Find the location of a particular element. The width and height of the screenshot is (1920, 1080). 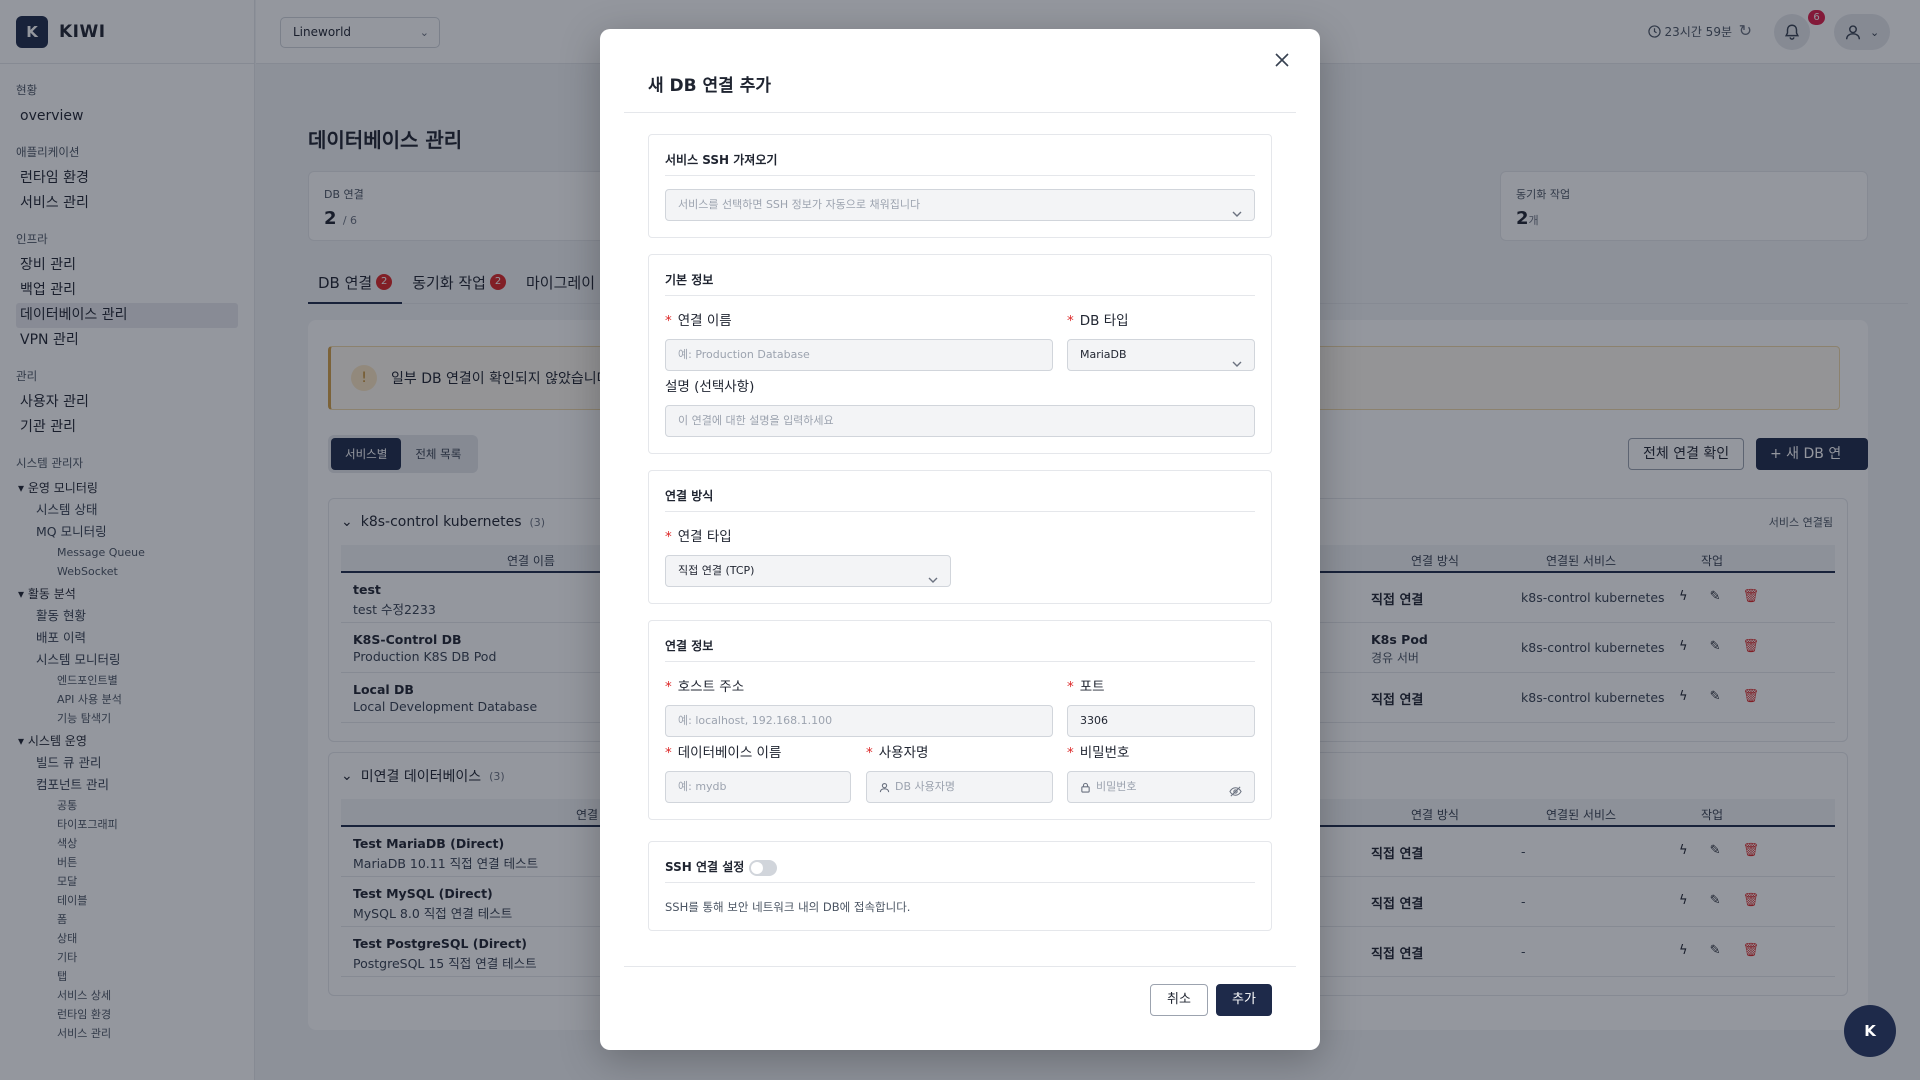

toggle-knob is located at coordinates (757, 868).